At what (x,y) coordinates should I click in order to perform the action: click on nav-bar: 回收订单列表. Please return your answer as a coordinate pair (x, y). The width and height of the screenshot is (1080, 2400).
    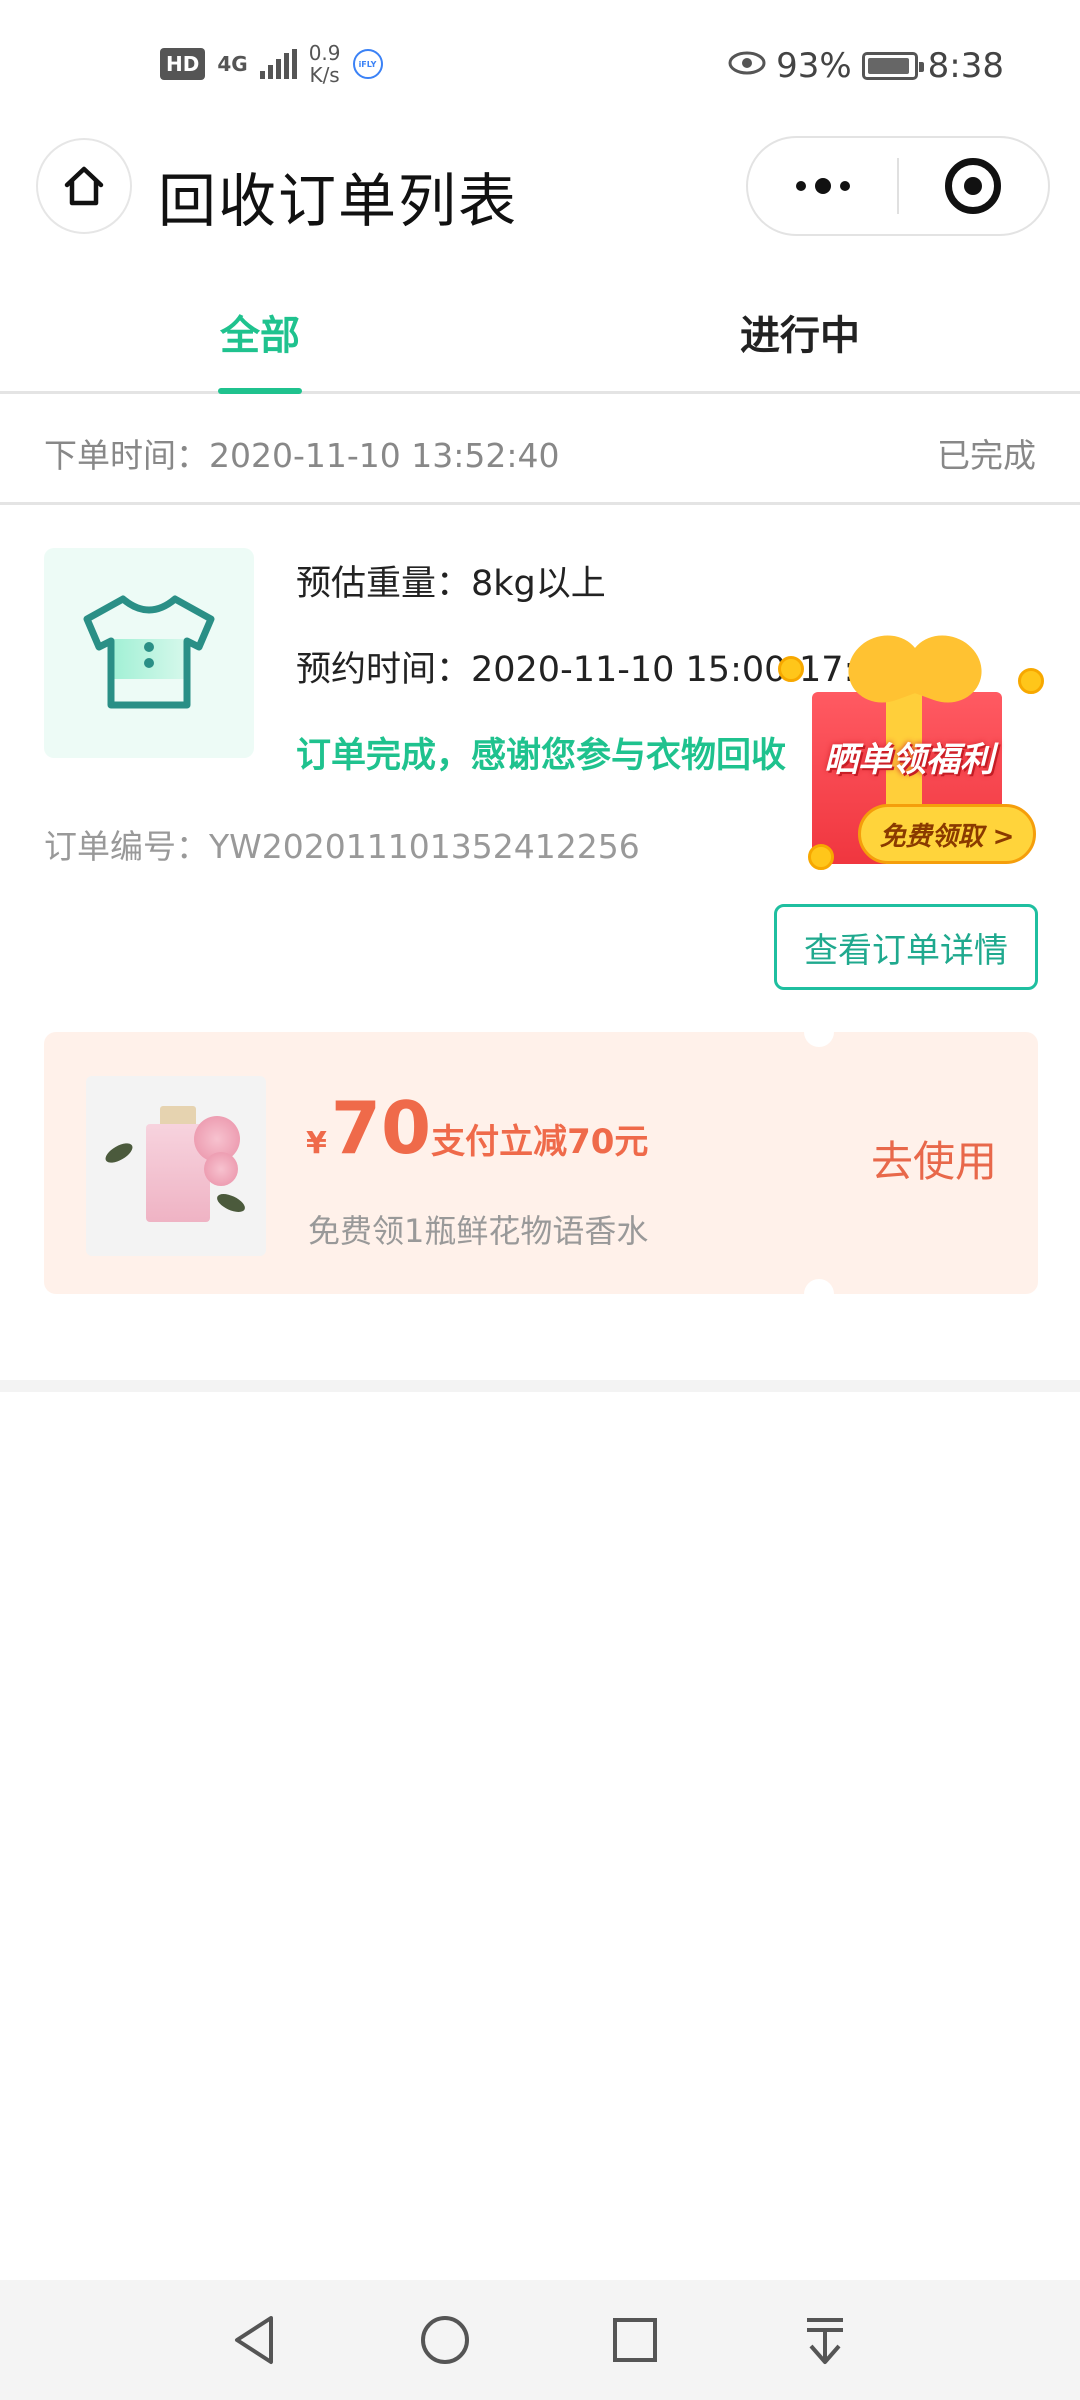
    Looking at the image, I should click on (540, 191).